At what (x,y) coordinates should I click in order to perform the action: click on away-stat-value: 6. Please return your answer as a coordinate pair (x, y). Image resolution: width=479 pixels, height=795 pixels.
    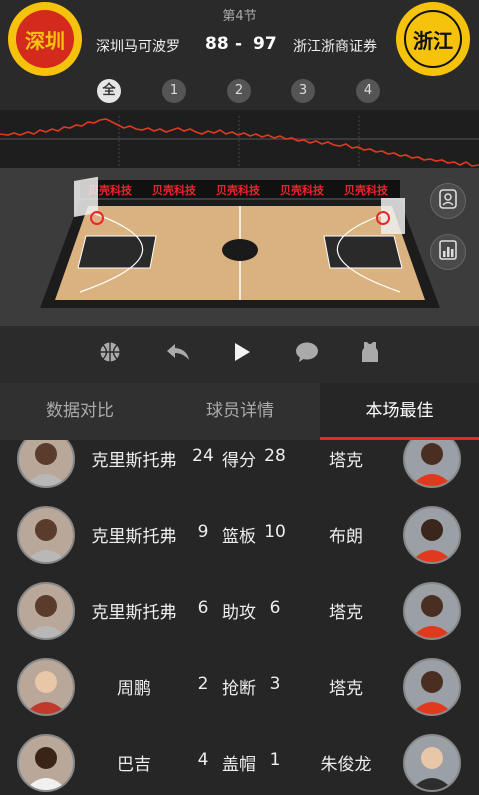
    Looking at the image, I should click on (275, 608).